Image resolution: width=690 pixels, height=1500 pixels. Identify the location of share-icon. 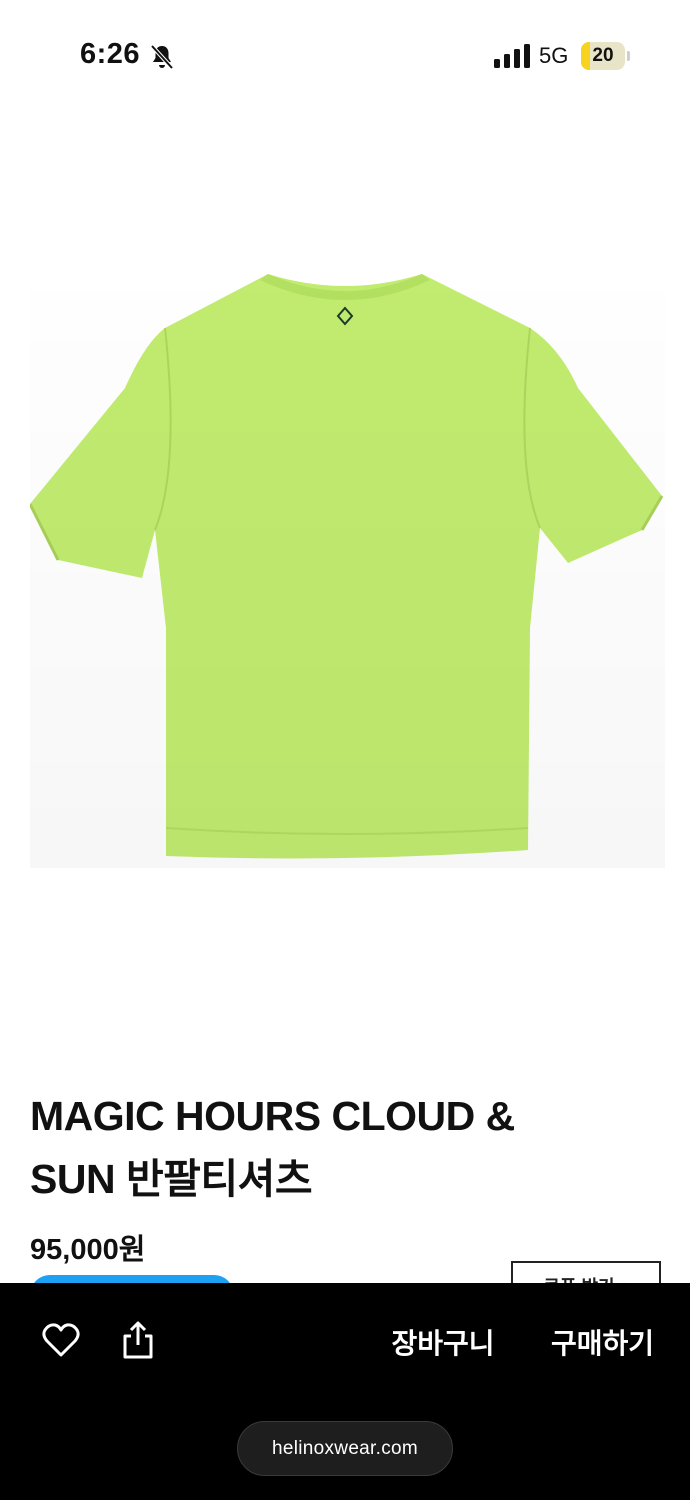
(138, 1340).